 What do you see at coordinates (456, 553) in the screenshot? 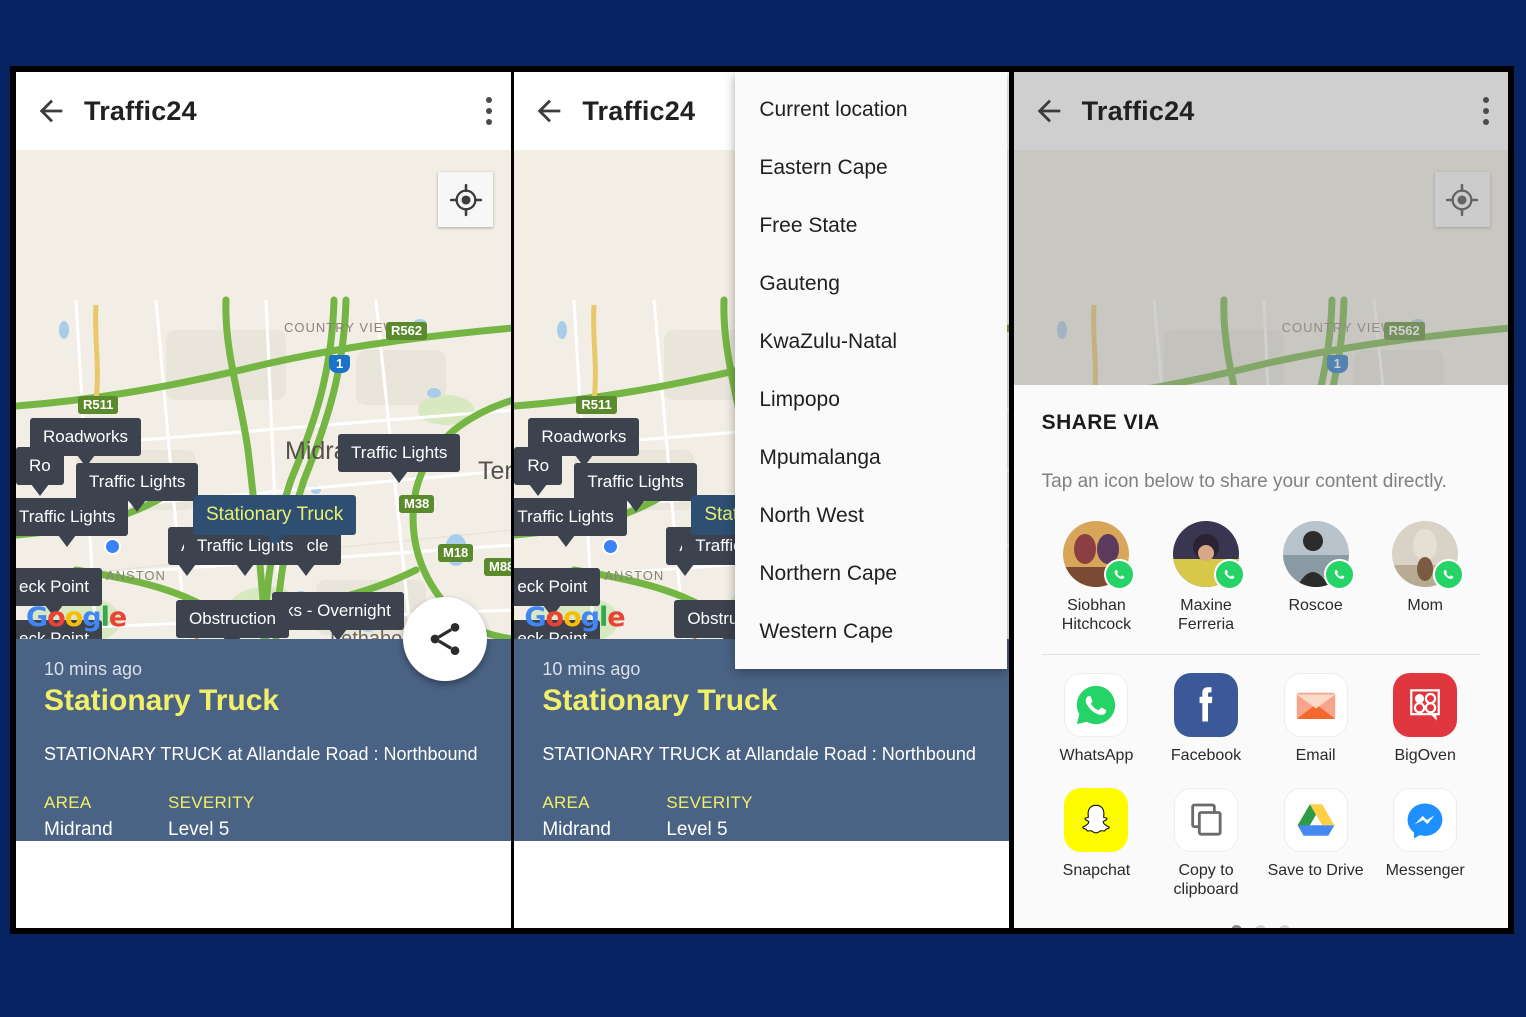
I see `road-shield: M18` at bounding box center [456, 553].